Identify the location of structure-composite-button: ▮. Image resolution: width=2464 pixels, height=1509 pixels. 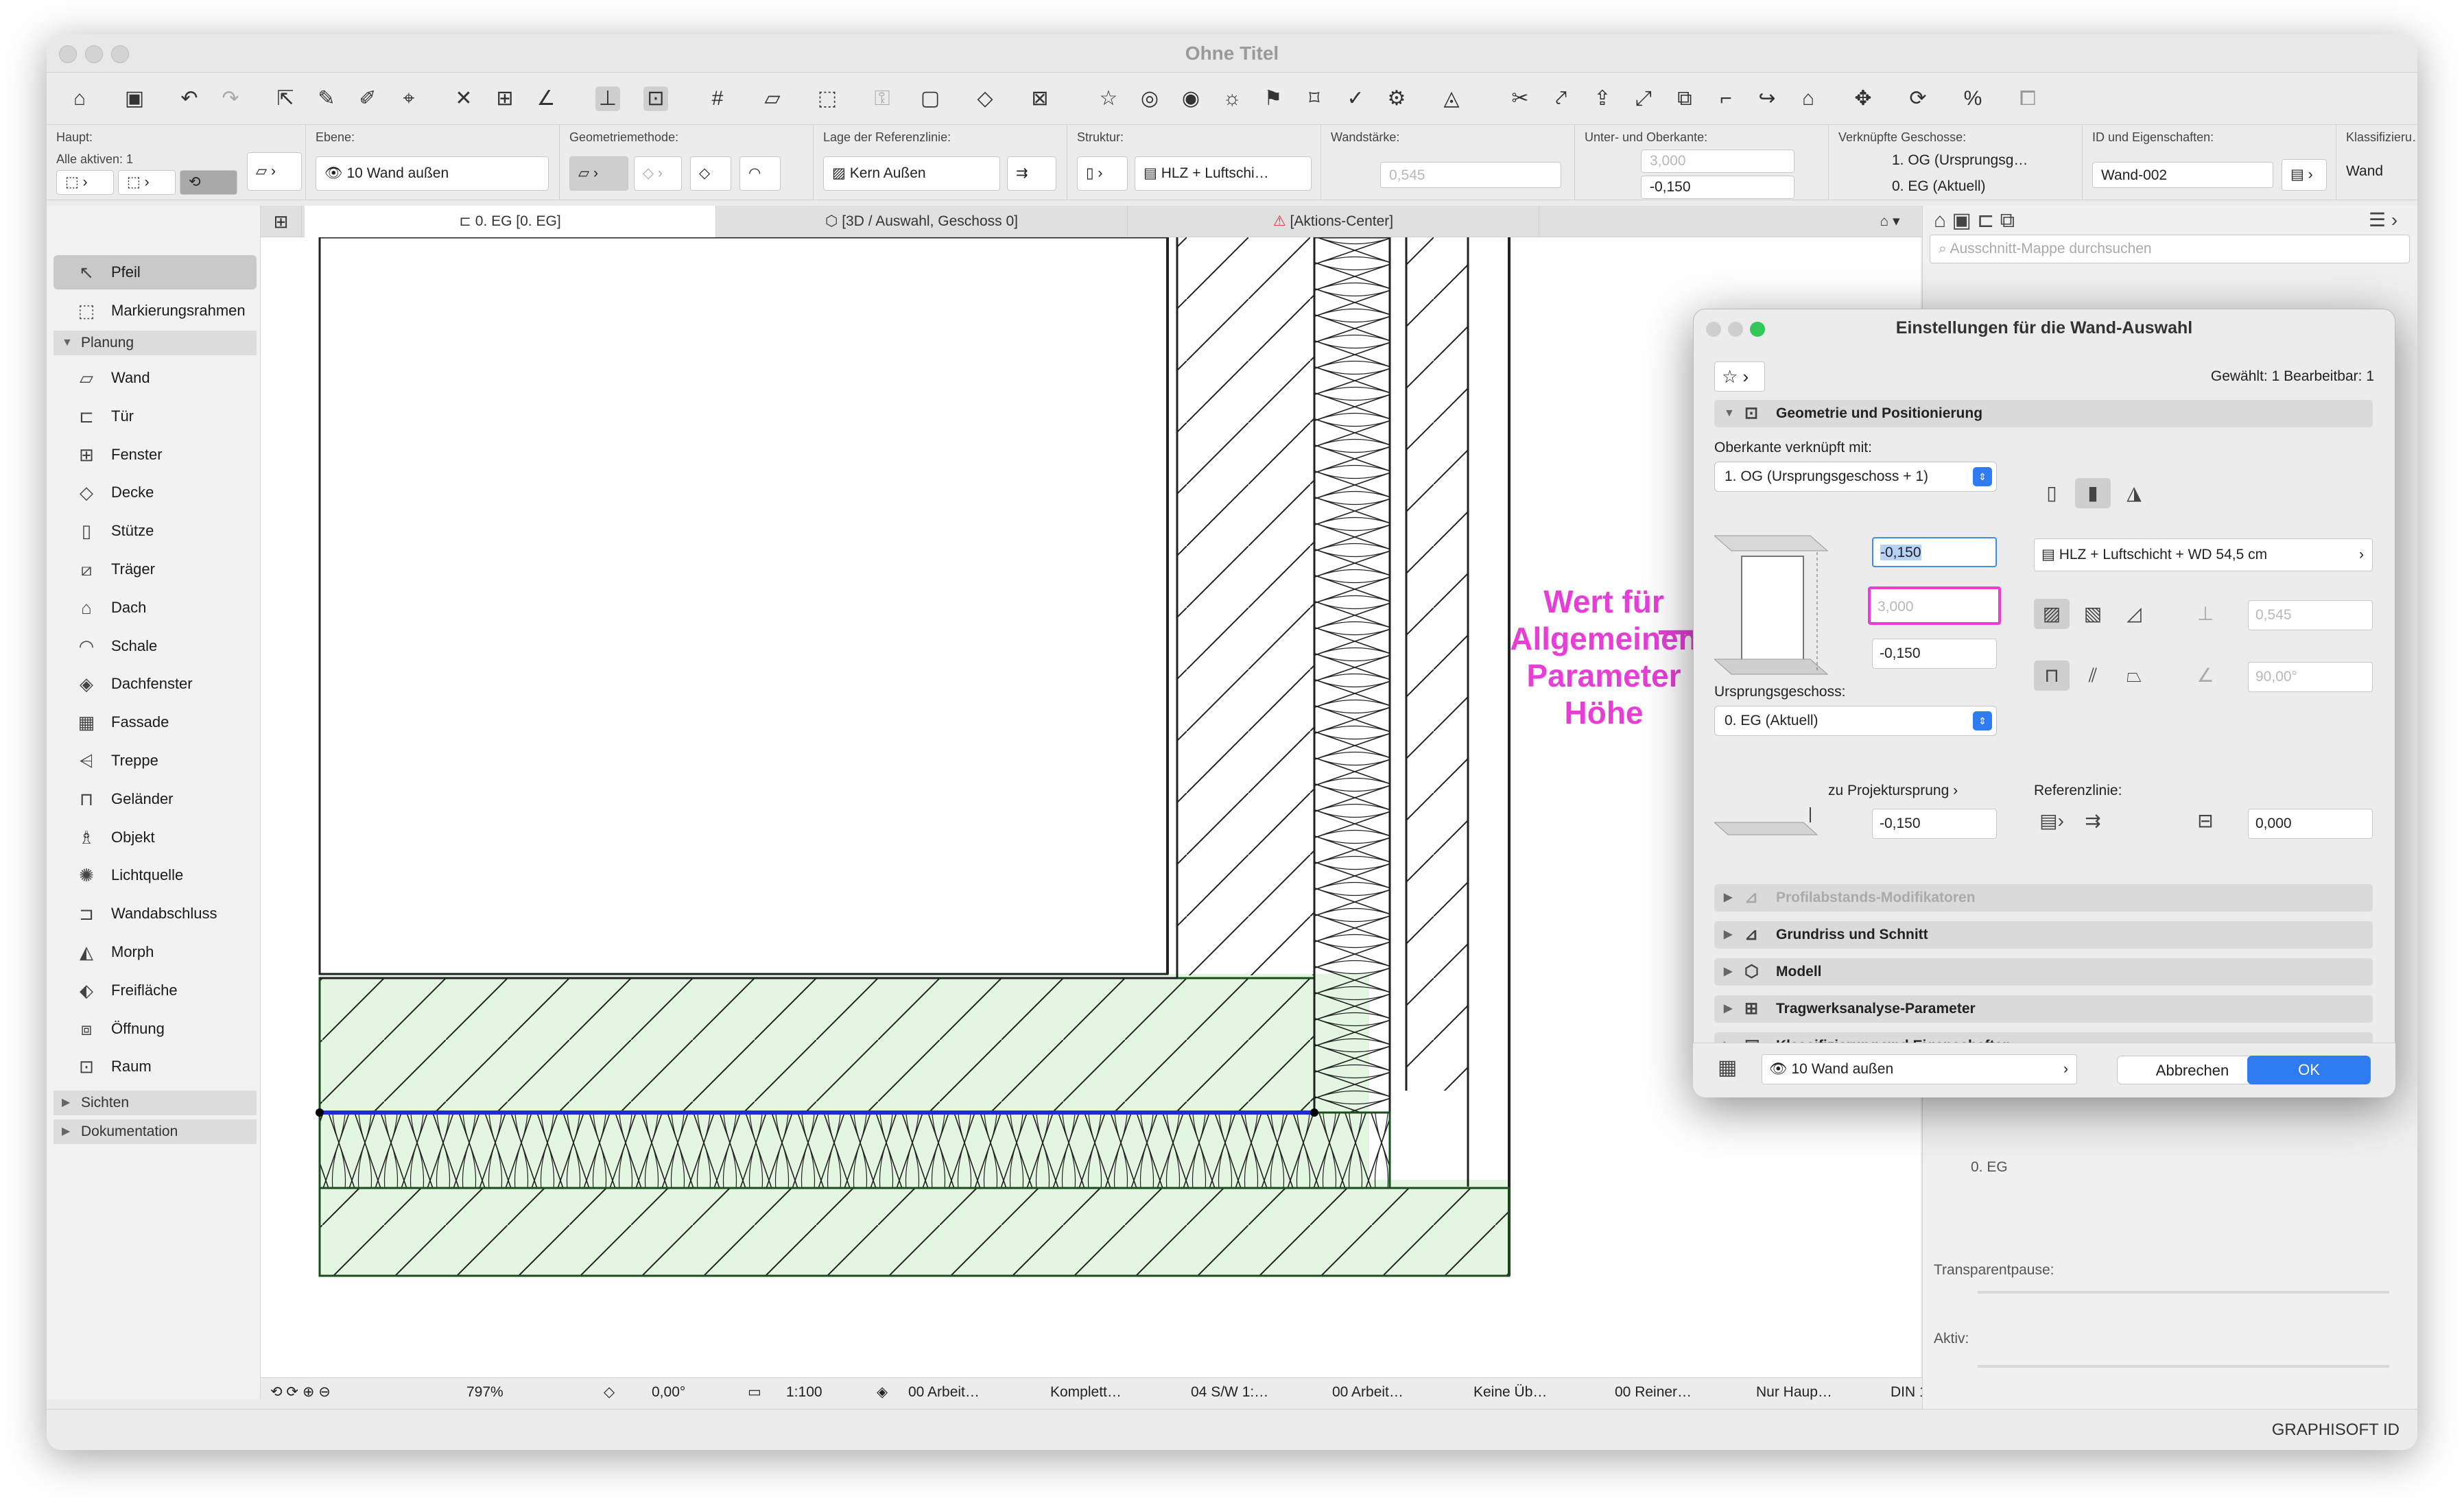
(2093, 493).